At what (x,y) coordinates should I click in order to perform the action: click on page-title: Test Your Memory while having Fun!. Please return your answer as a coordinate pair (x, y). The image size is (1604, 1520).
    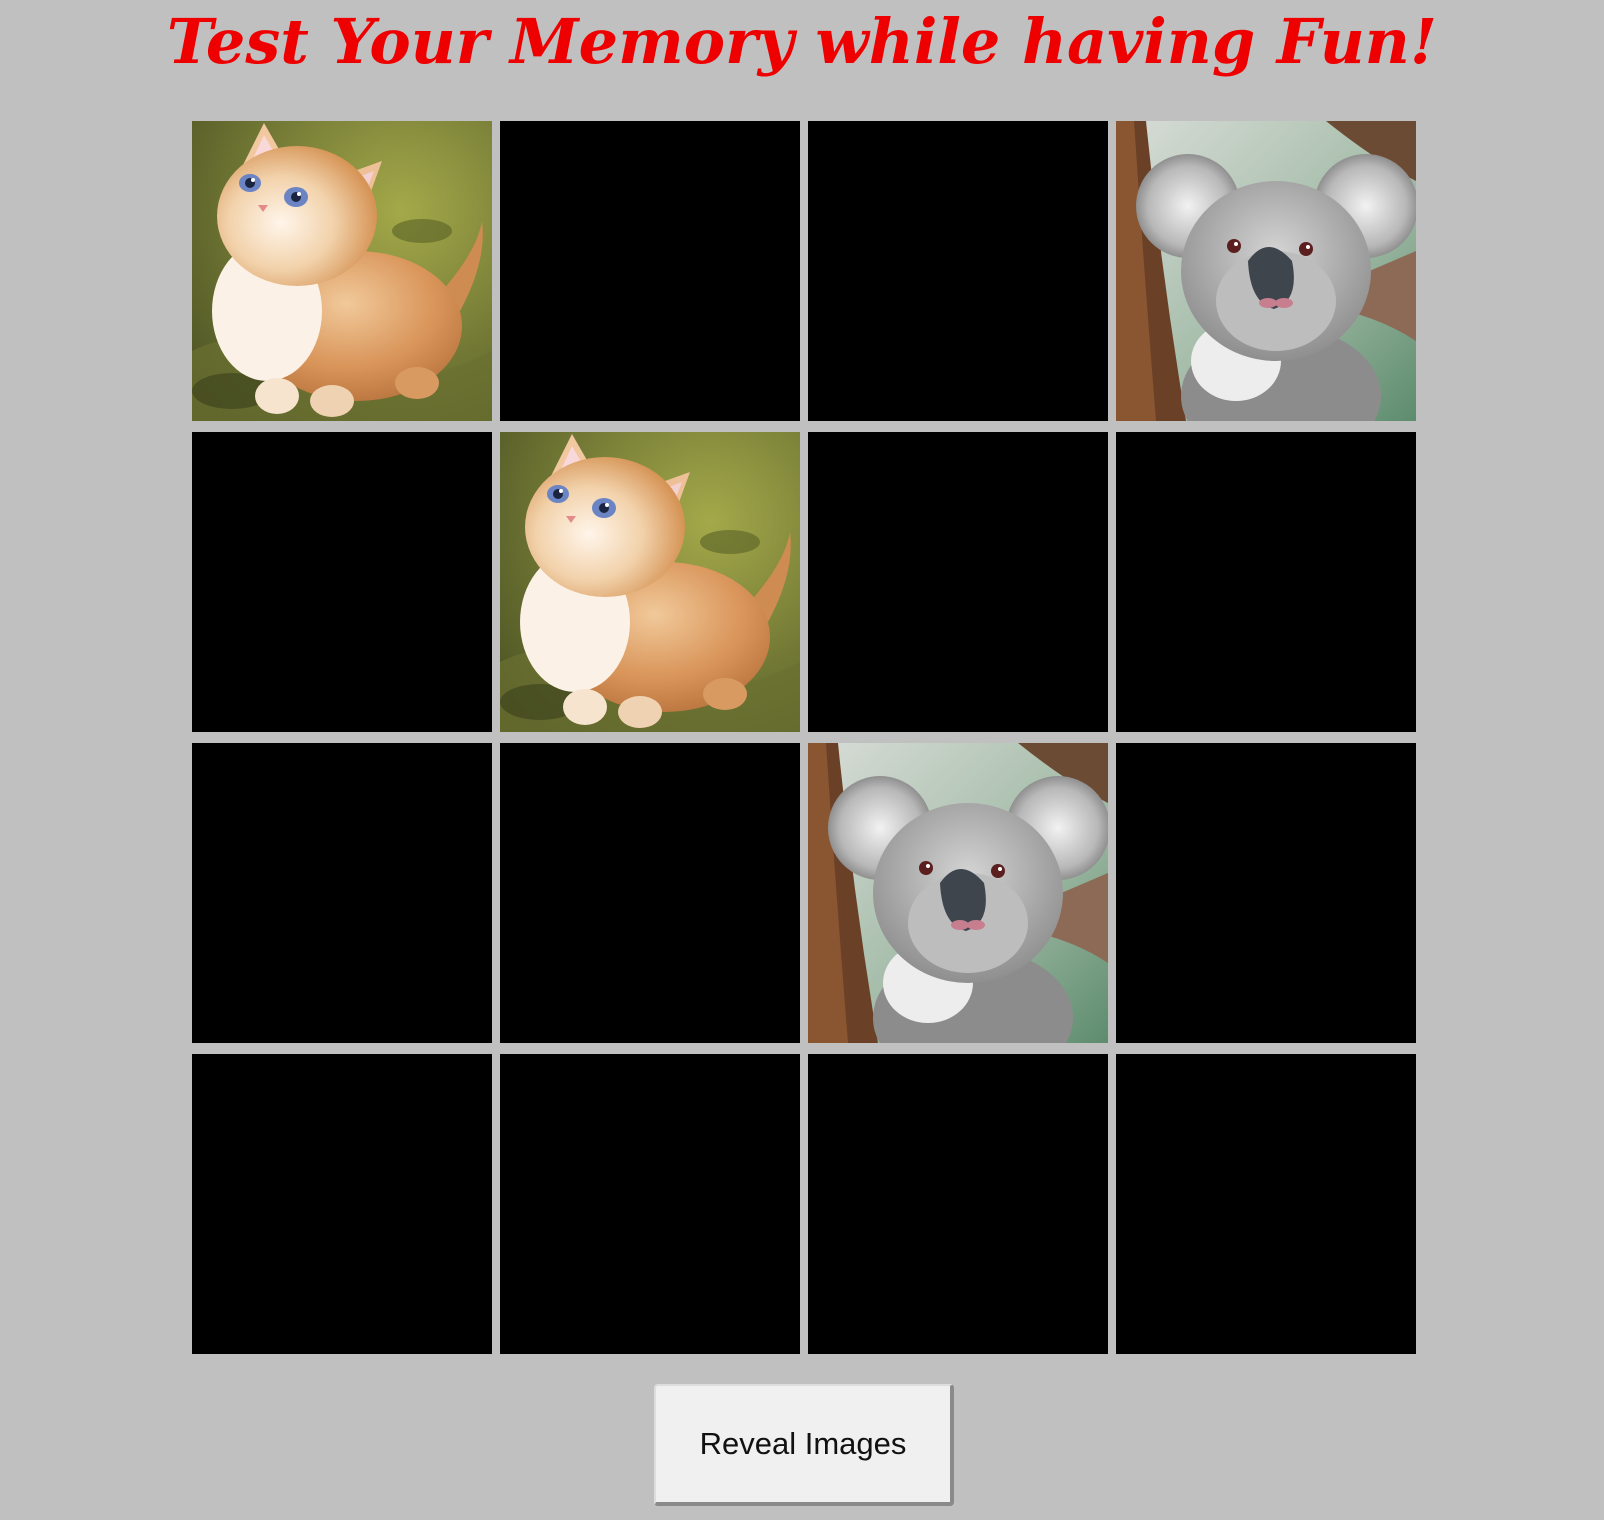
    Looking at the image, I should click on (802, 41).